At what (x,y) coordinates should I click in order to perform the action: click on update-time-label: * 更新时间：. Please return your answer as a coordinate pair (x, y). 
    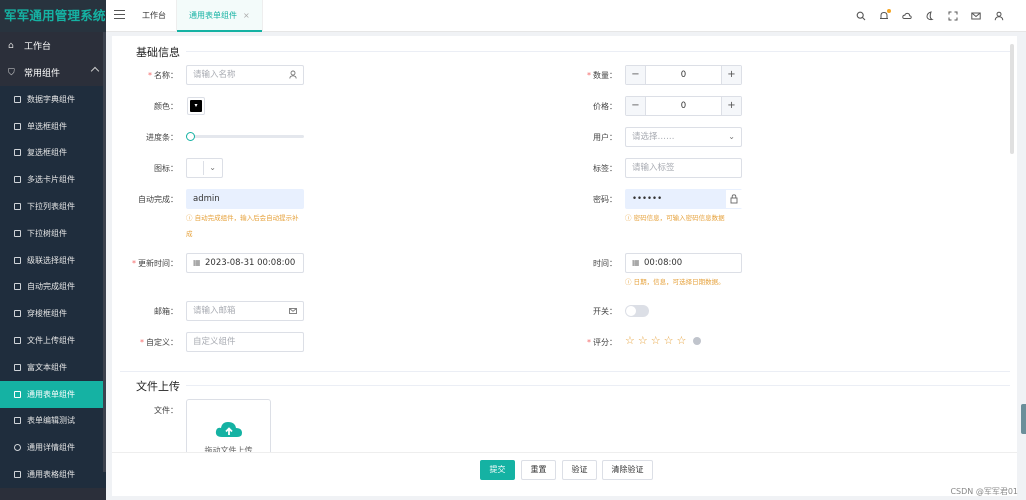
    Looking at the image, I should click on (145, 263).